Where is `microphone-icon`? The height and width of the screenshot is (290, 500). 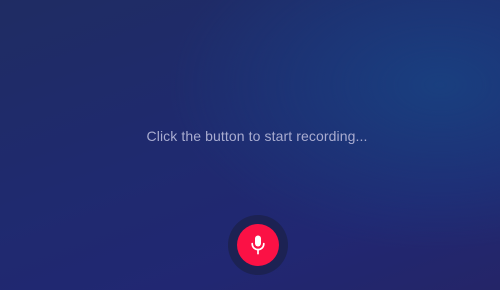 microphone-icon is located at coordinates (258, 245).